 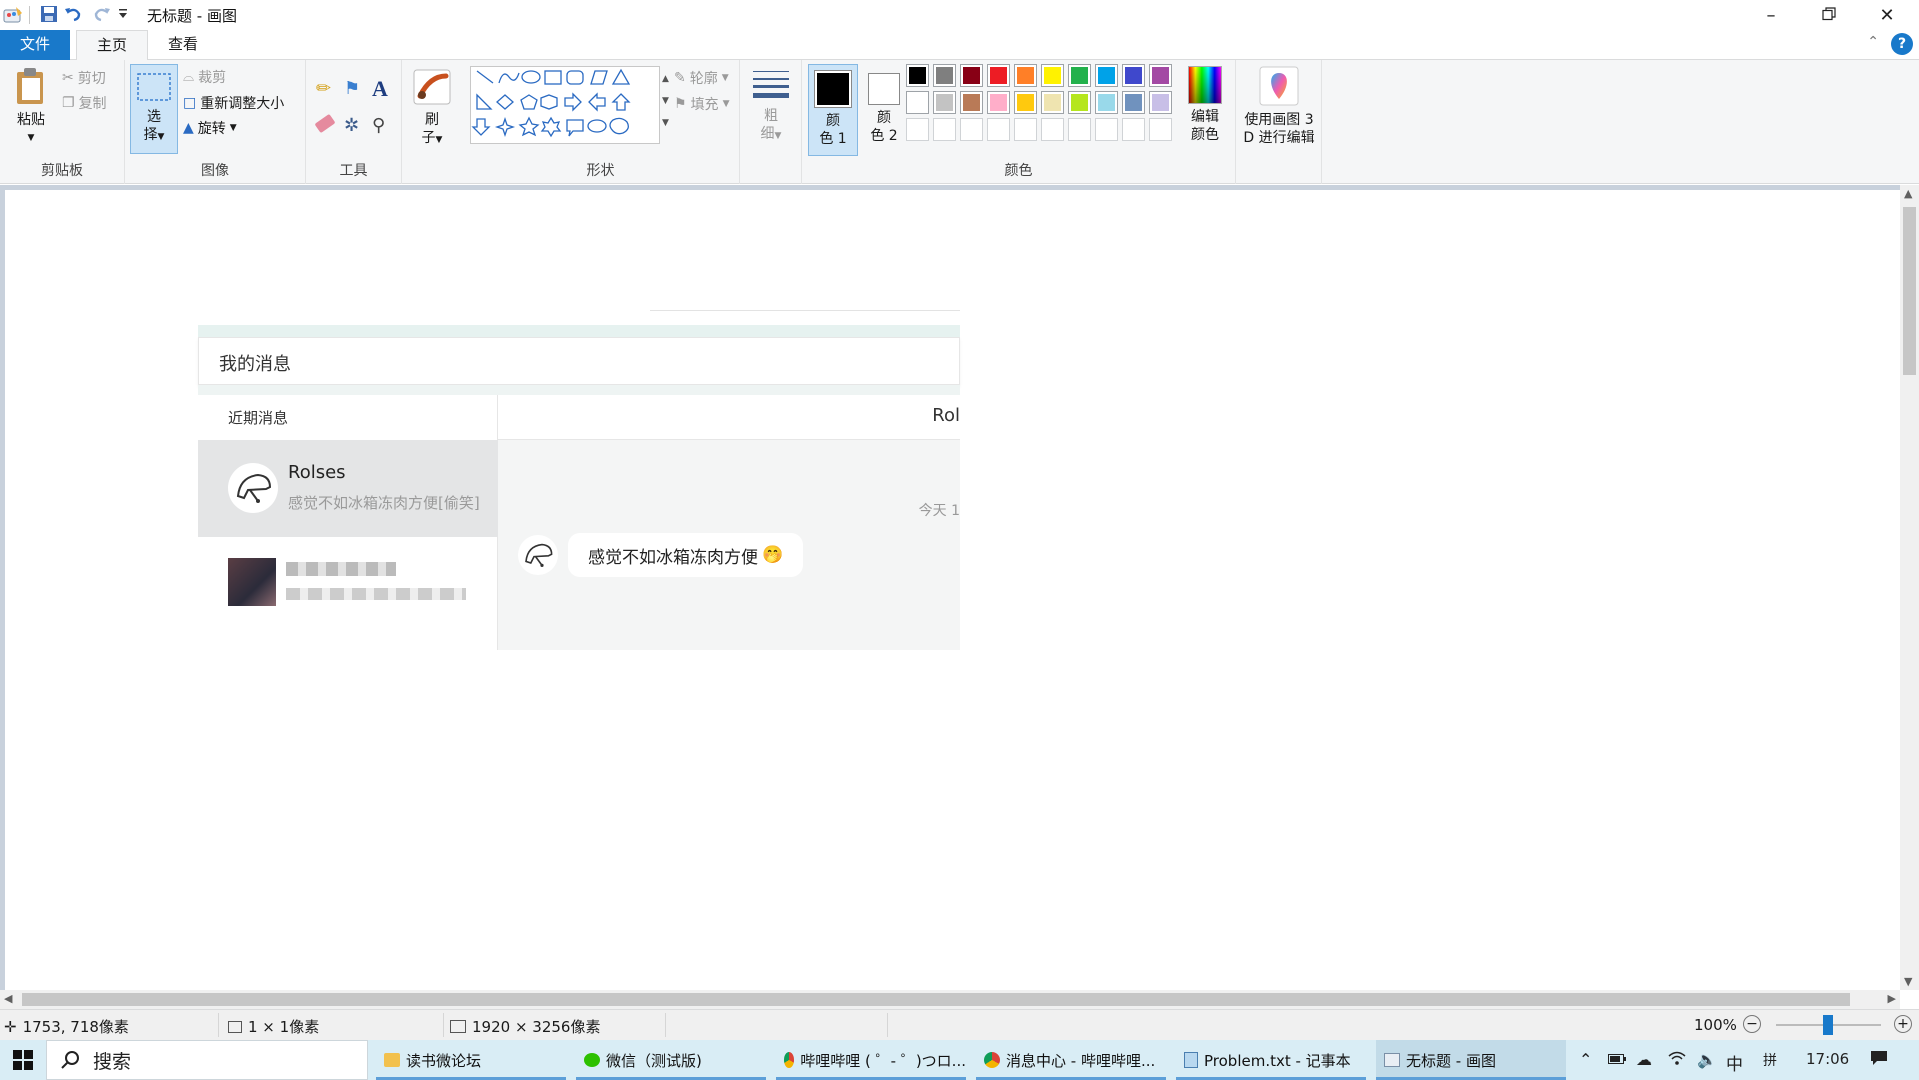 I want to click on edit-with-paint3d-button: 使用画图 3 D 进行编辑, so click(x=1279, y=106).